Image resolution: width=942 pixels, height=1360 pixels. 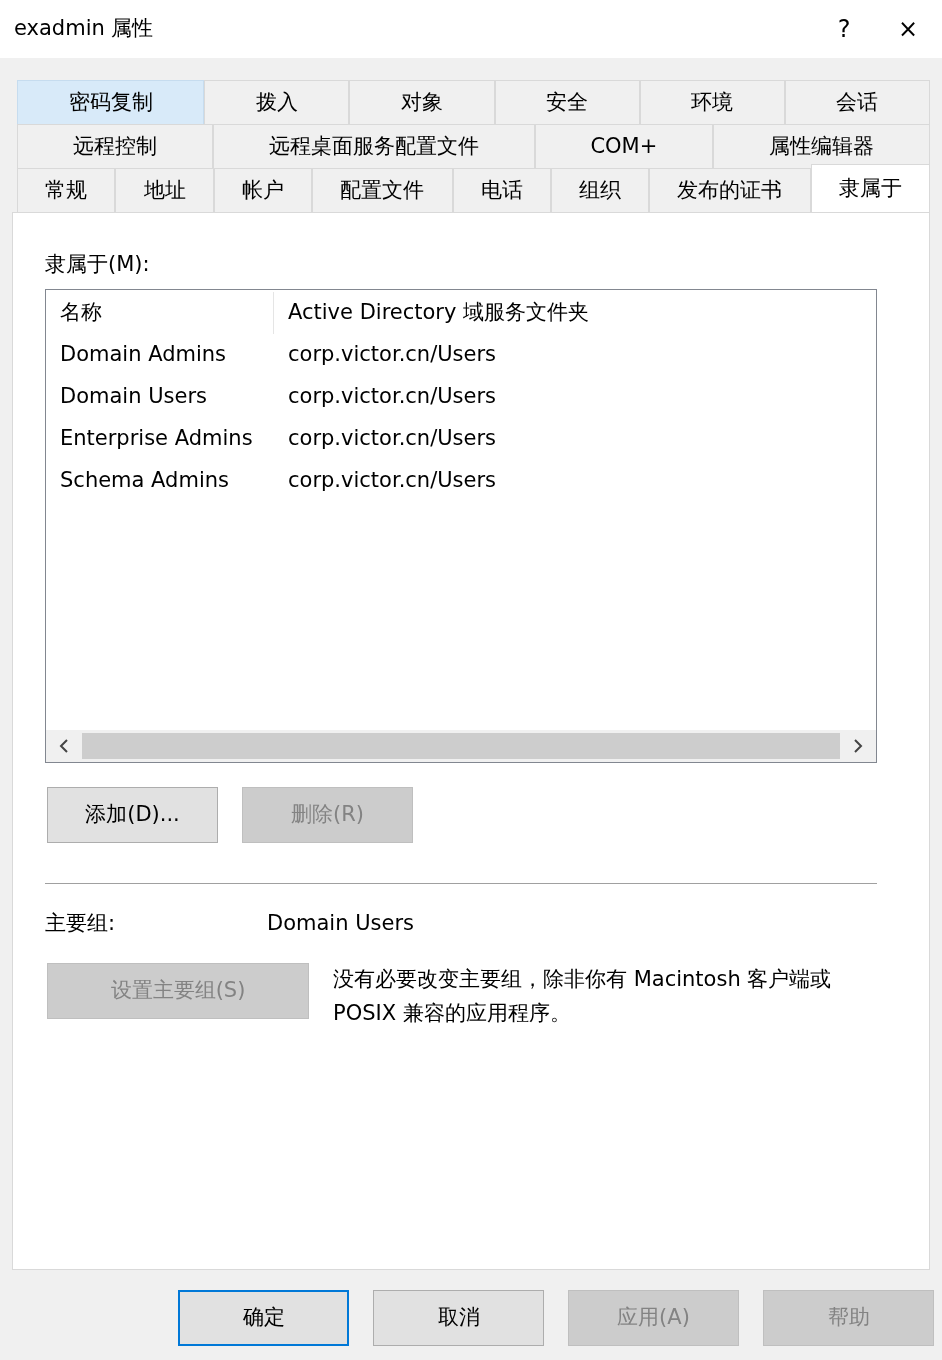 I want to click on column-header: 名称, so click(x=160, y=312).